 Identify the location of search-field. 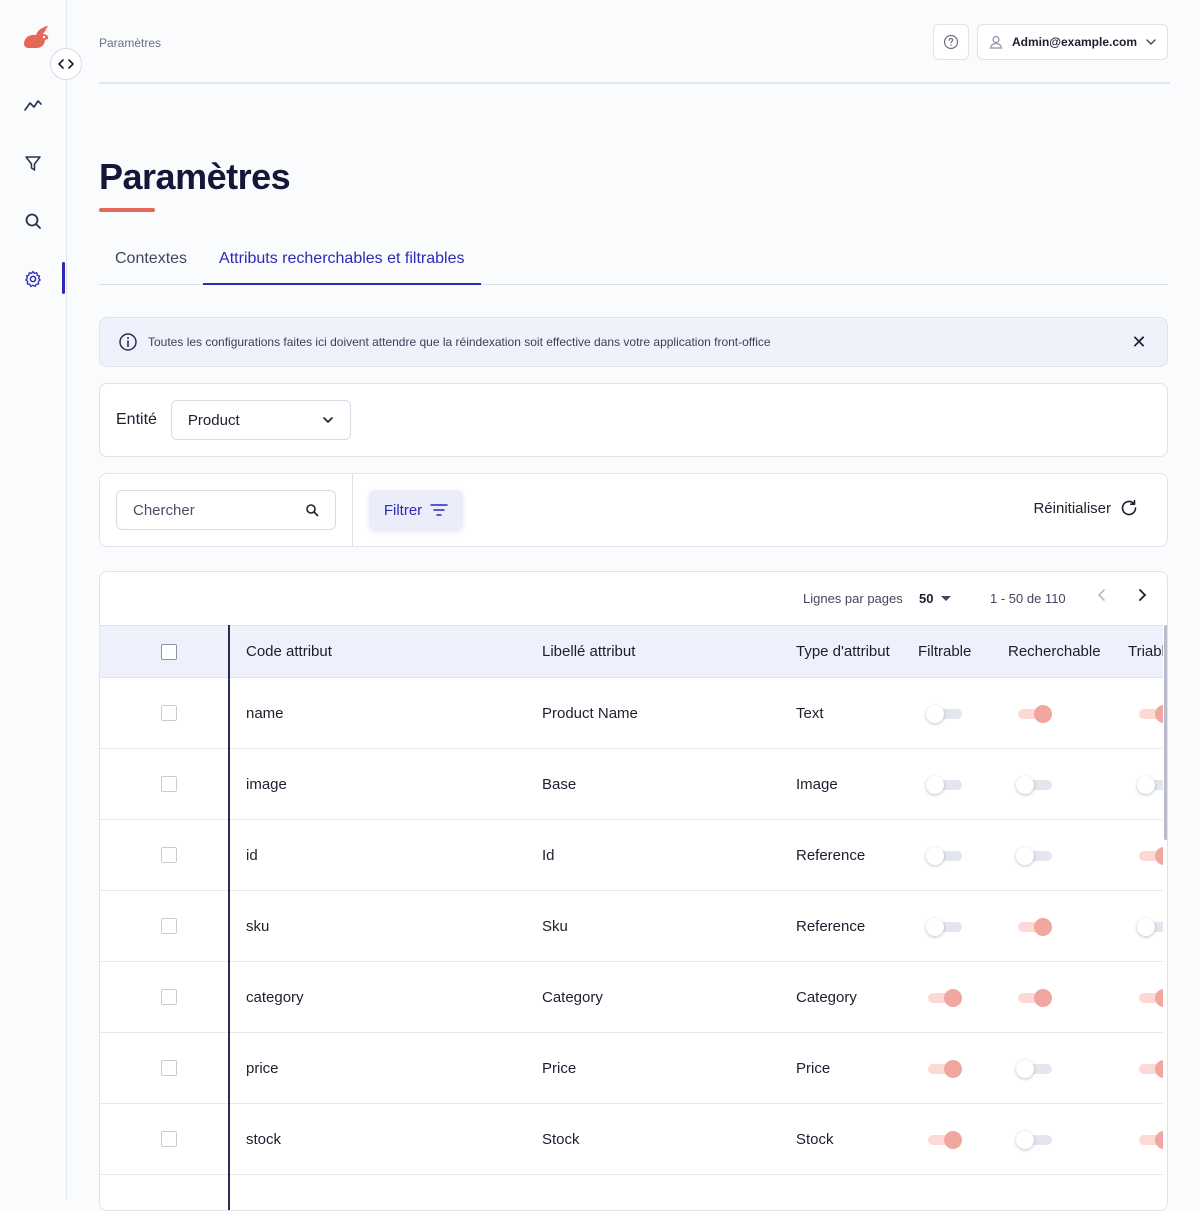
(226, 510).